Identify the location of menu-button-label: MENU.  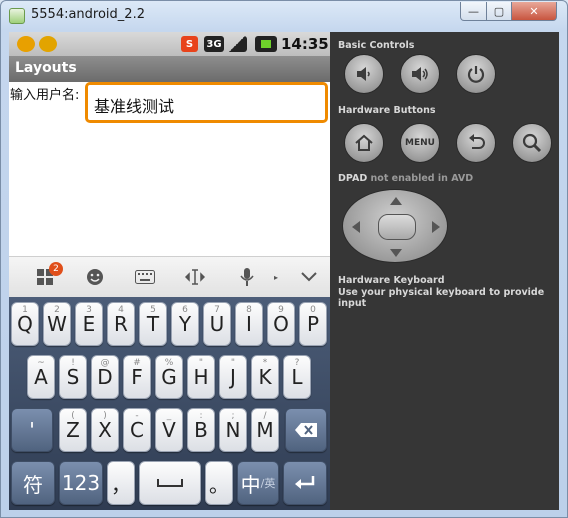
(420, 143).